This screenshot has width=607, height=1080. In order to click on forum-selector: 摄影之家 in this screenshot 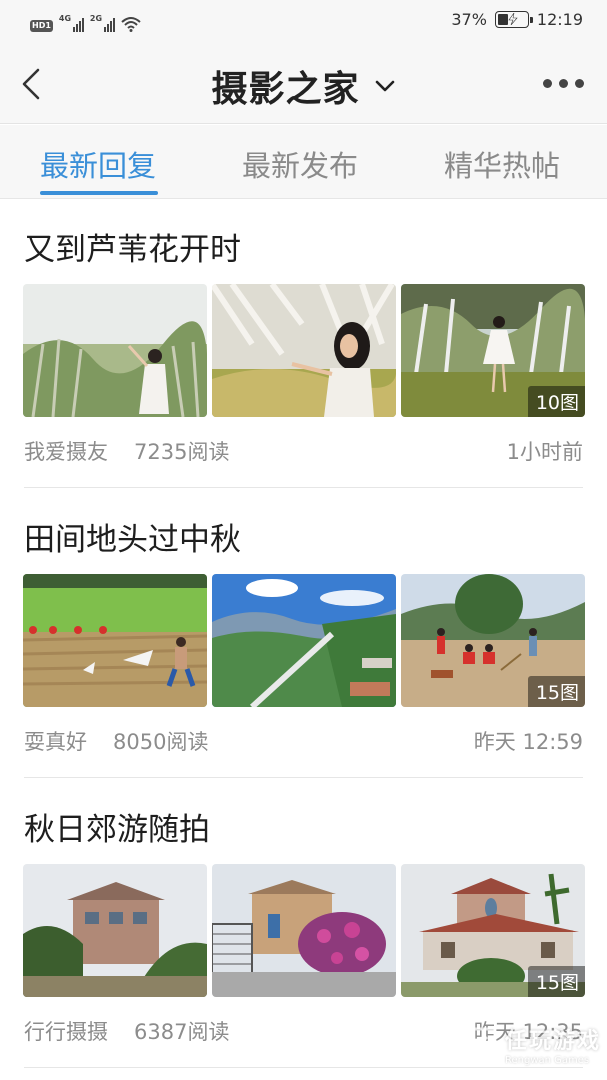, I will do `click(303, 86)`.